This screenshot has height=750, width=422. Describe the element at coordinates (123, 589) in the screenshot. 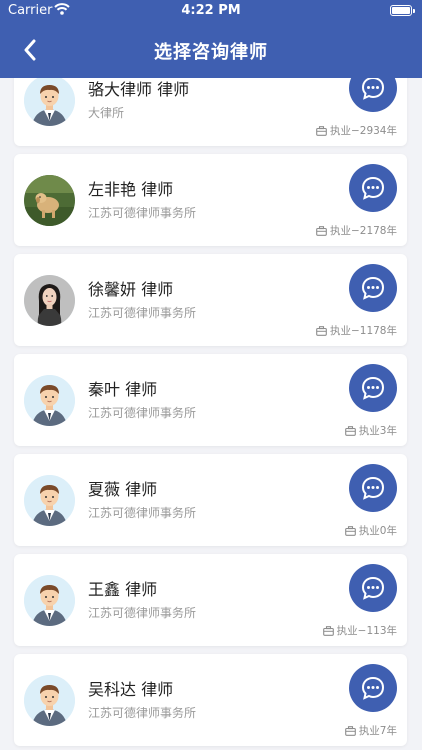

I see `lawyer-name: 王鑫 律师` at that location.